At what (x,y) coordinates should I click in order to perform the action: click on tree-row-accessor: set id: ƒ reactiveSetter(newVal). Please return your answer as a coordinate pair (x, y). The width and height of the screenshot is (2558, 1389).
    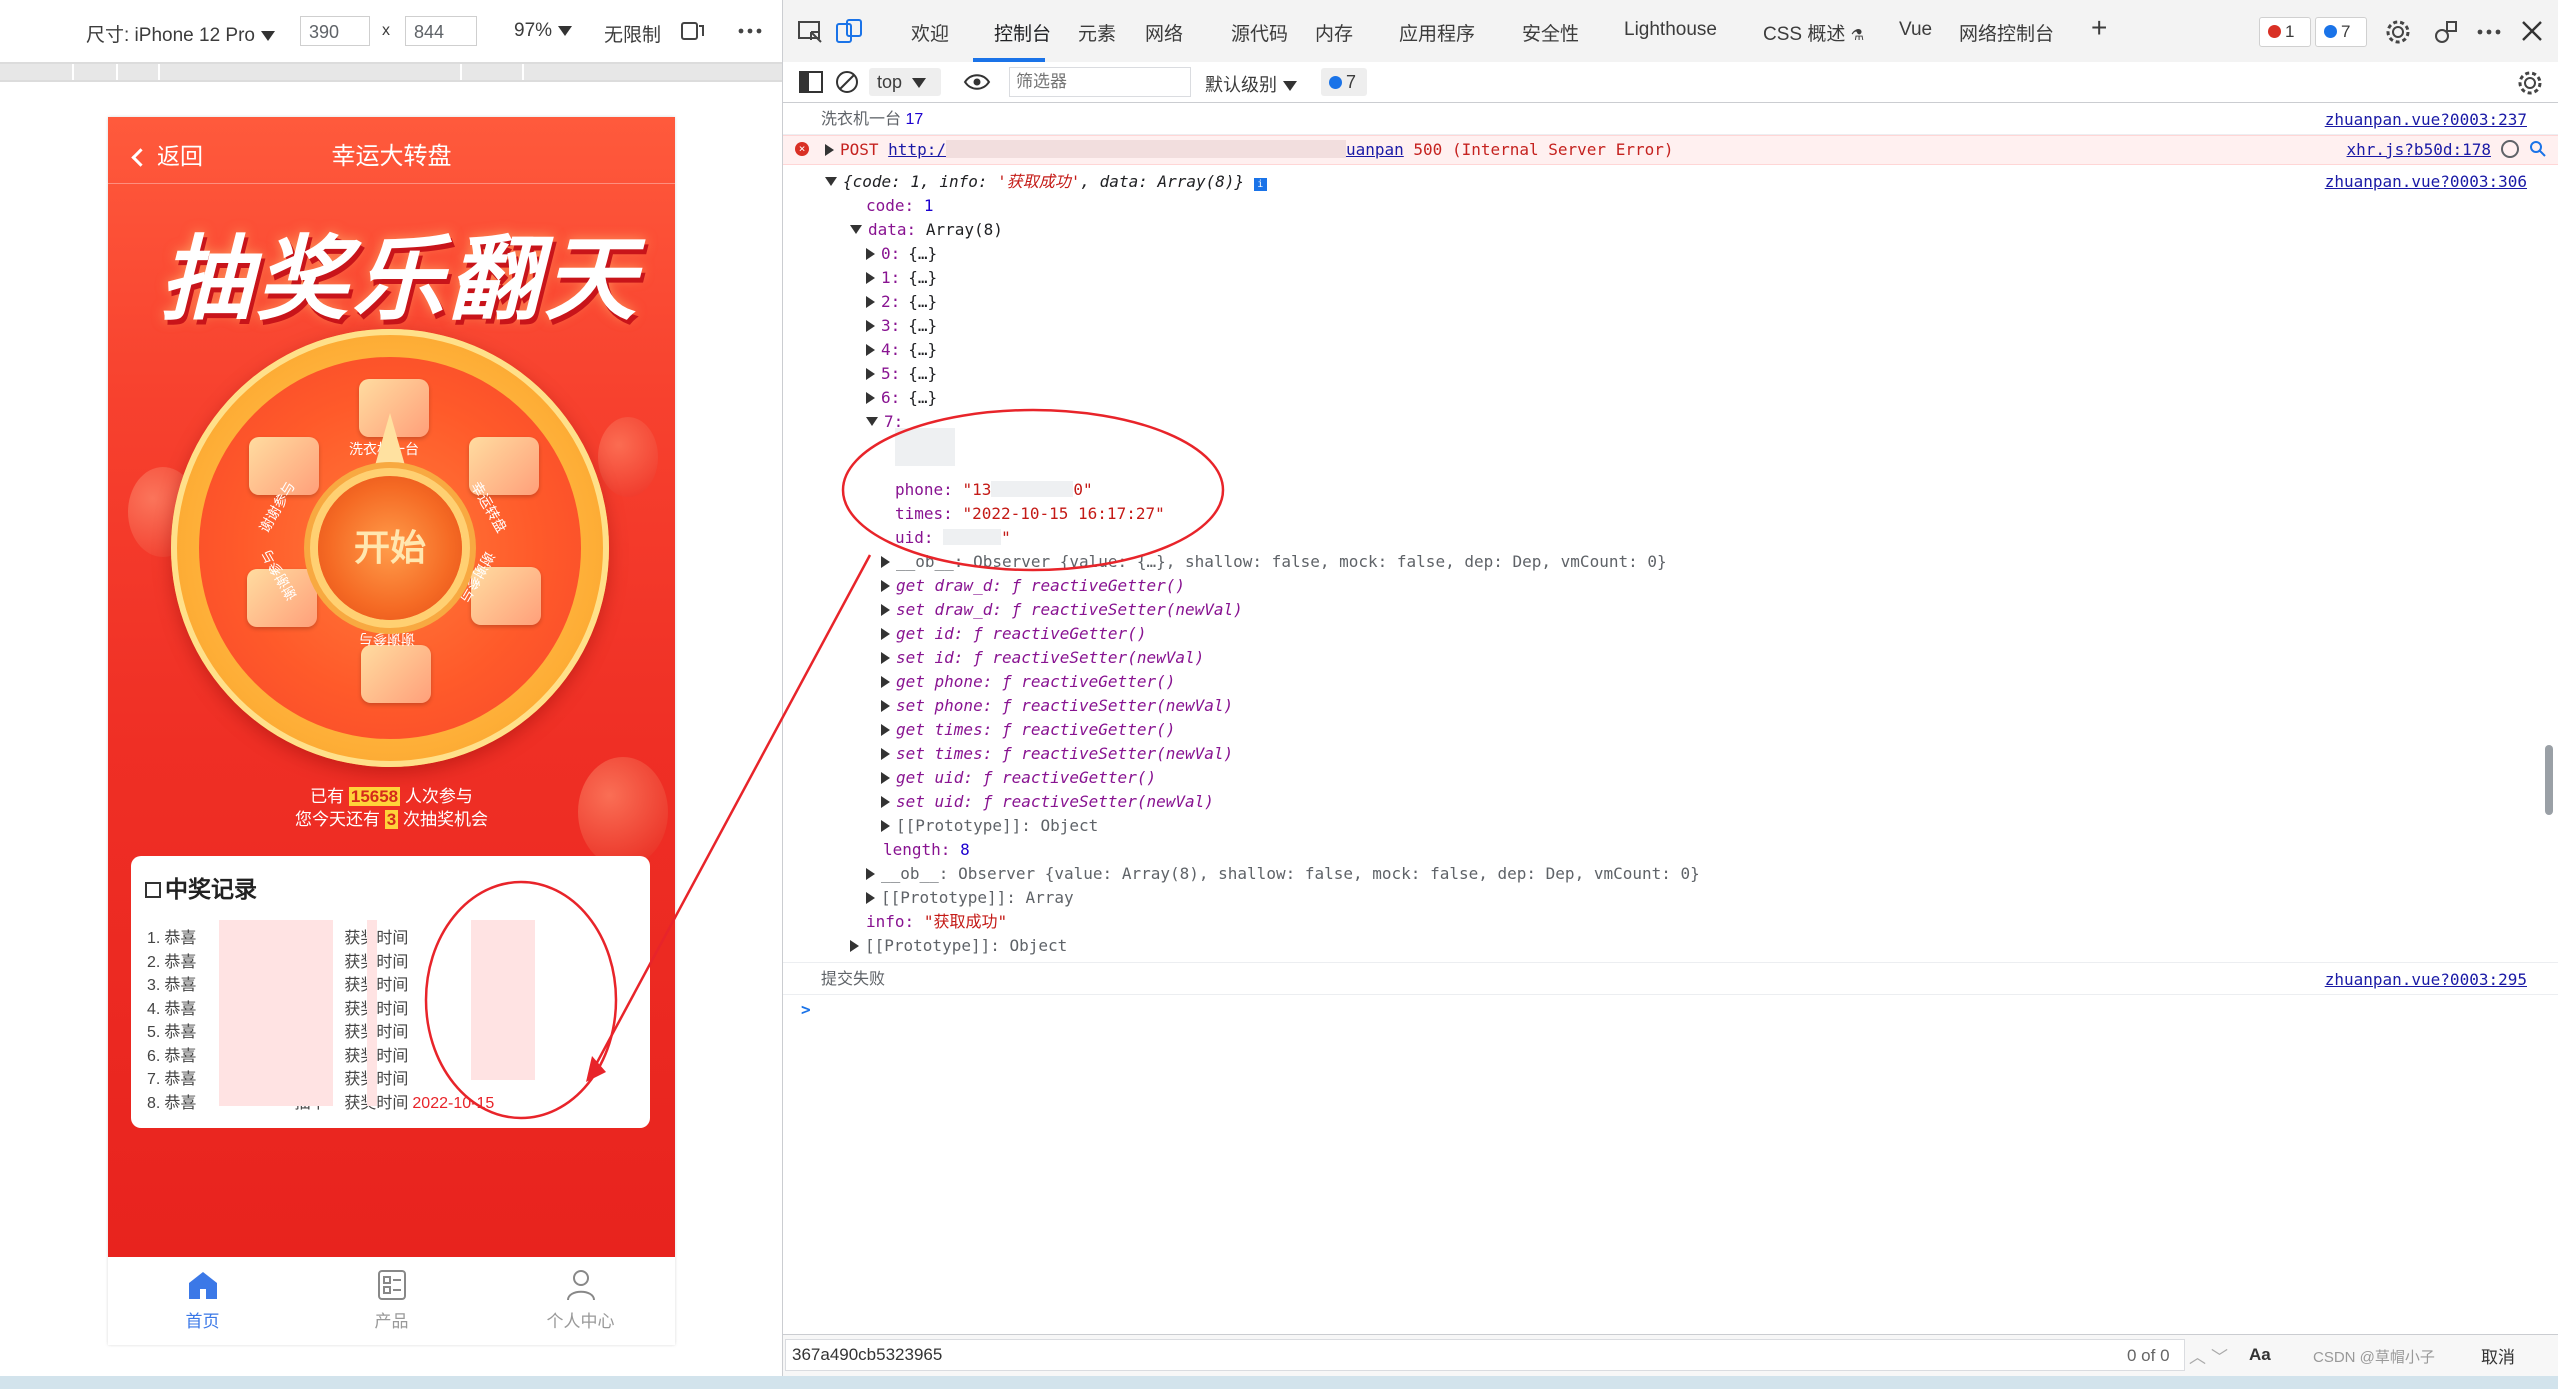
    Looking at the image, I should click on (1042, 658).